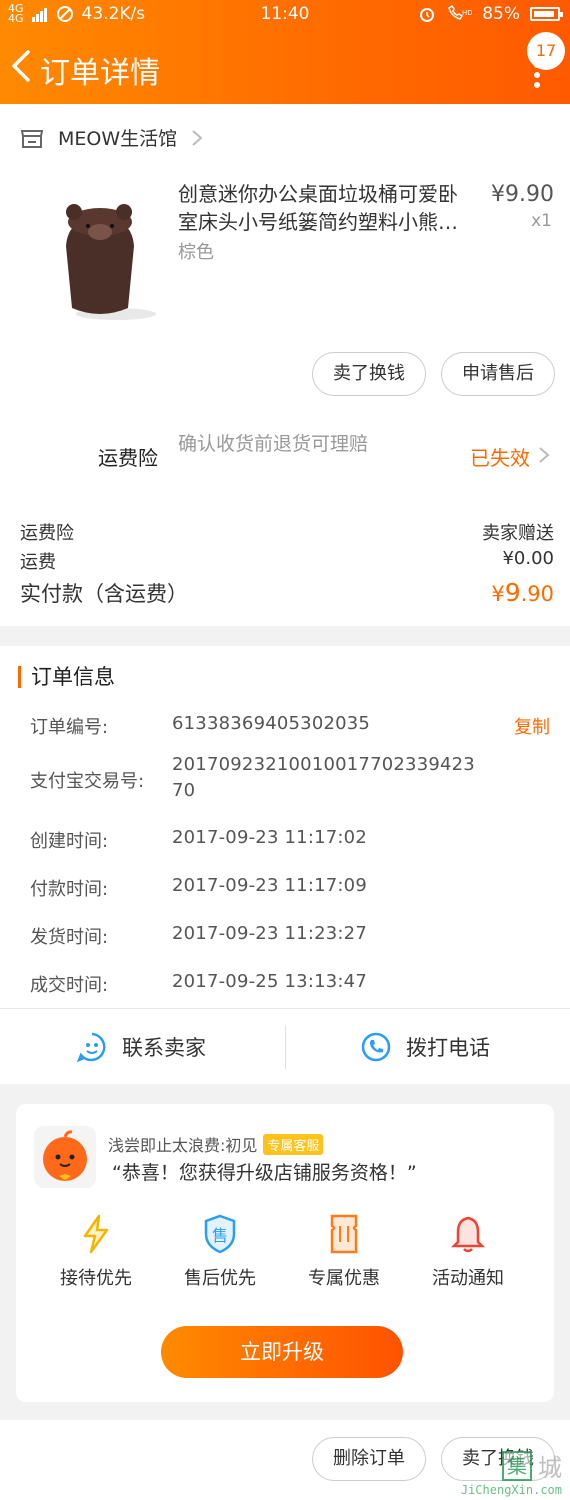  I want to click on paid-dec: .90, so click(537, 594).